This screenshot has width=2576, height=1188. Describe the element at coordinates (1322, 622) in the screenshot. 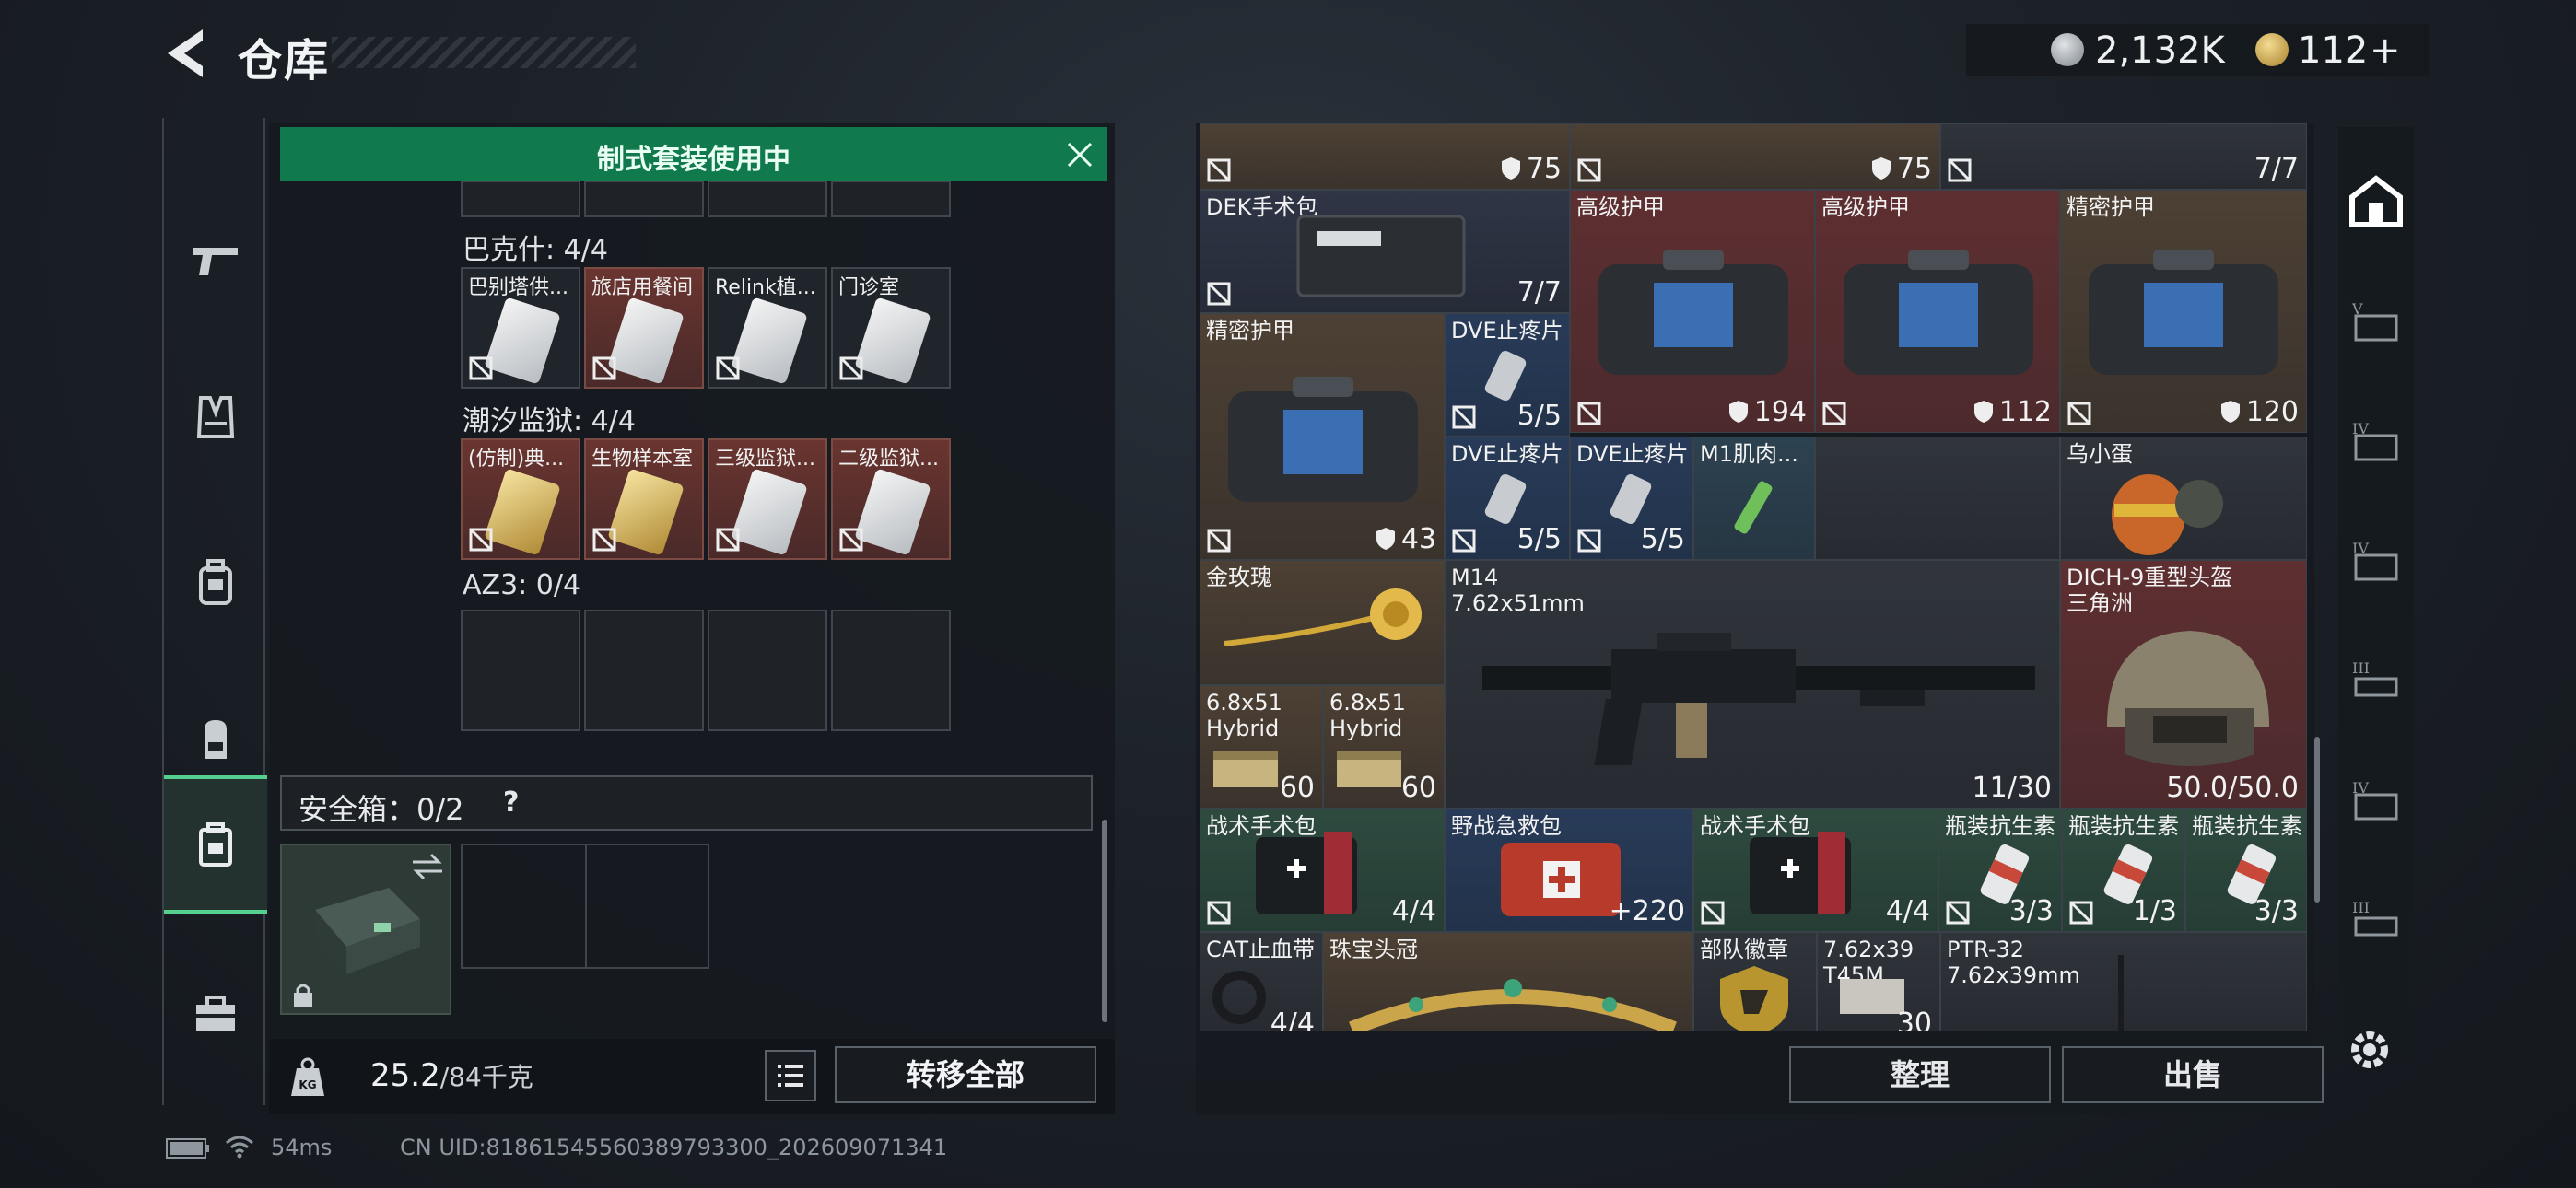

I see `grid-item: 金玫瑰` at that location.